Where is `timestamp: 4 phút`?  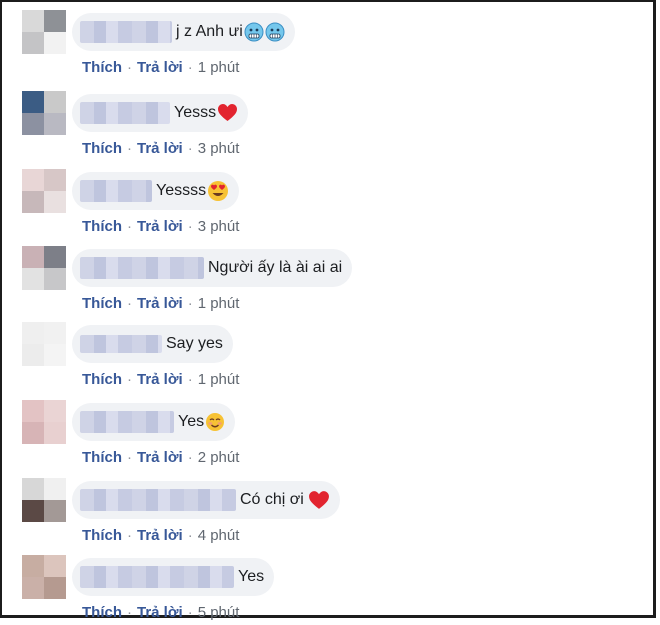 timestamp: 4 phút is located at coordinates (219, 535).